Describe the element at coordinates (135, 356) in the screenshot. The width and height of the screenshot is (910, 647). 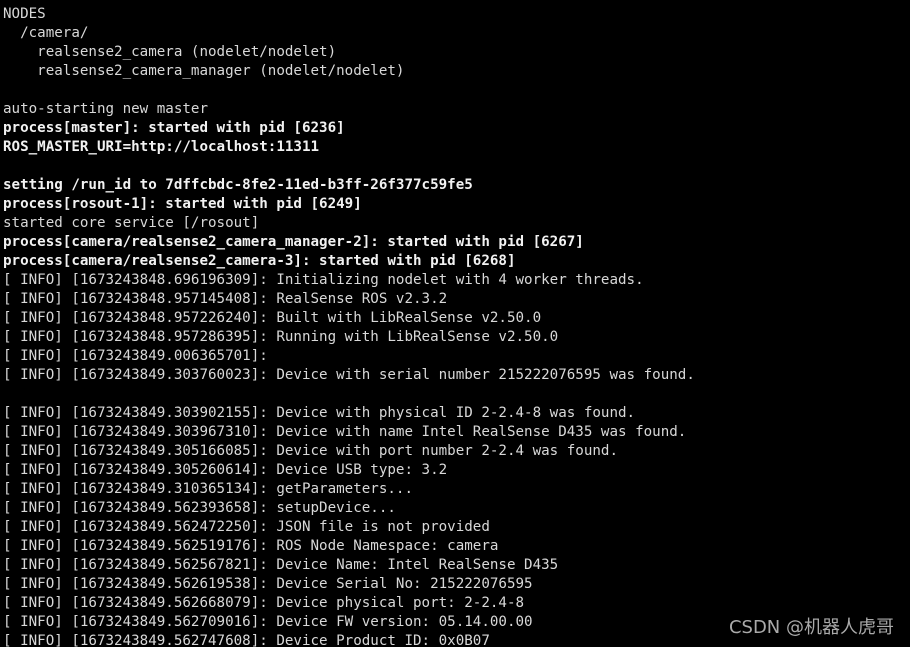
I see `terminal-line: [ INFO] [1673243849.006365701]:` at that location.